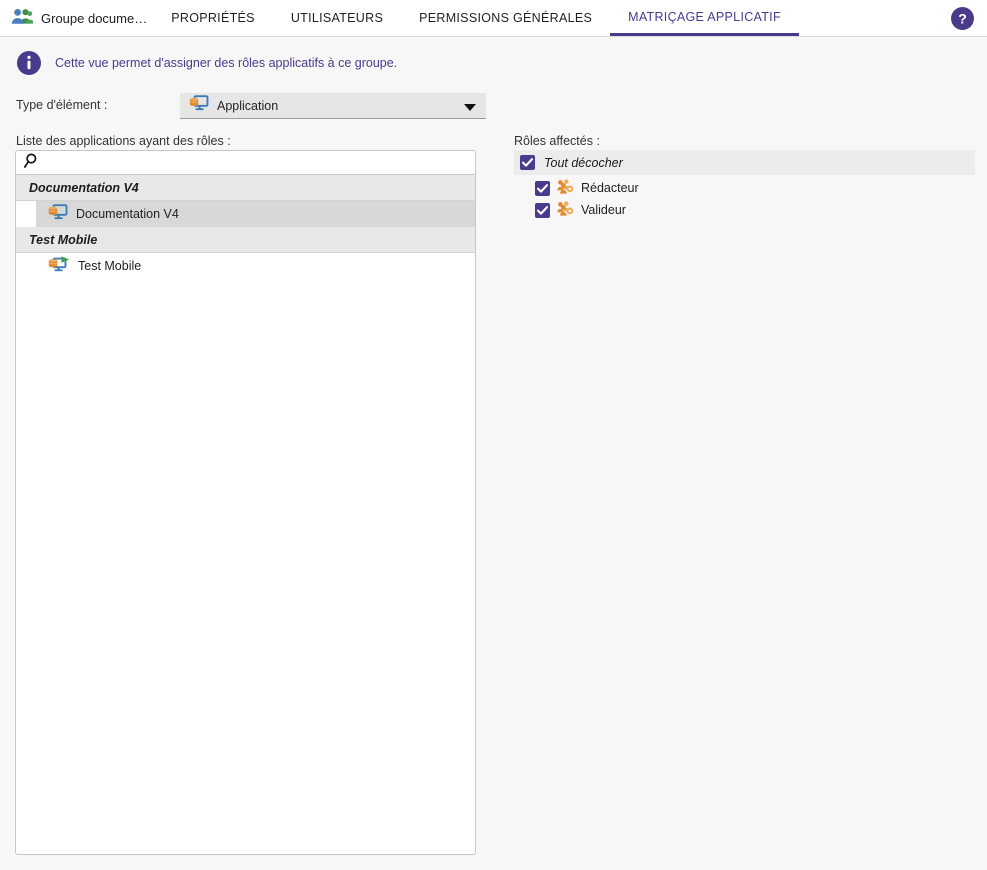  I want to click on element-type-label: Type d'élément :, so click(62, 105).